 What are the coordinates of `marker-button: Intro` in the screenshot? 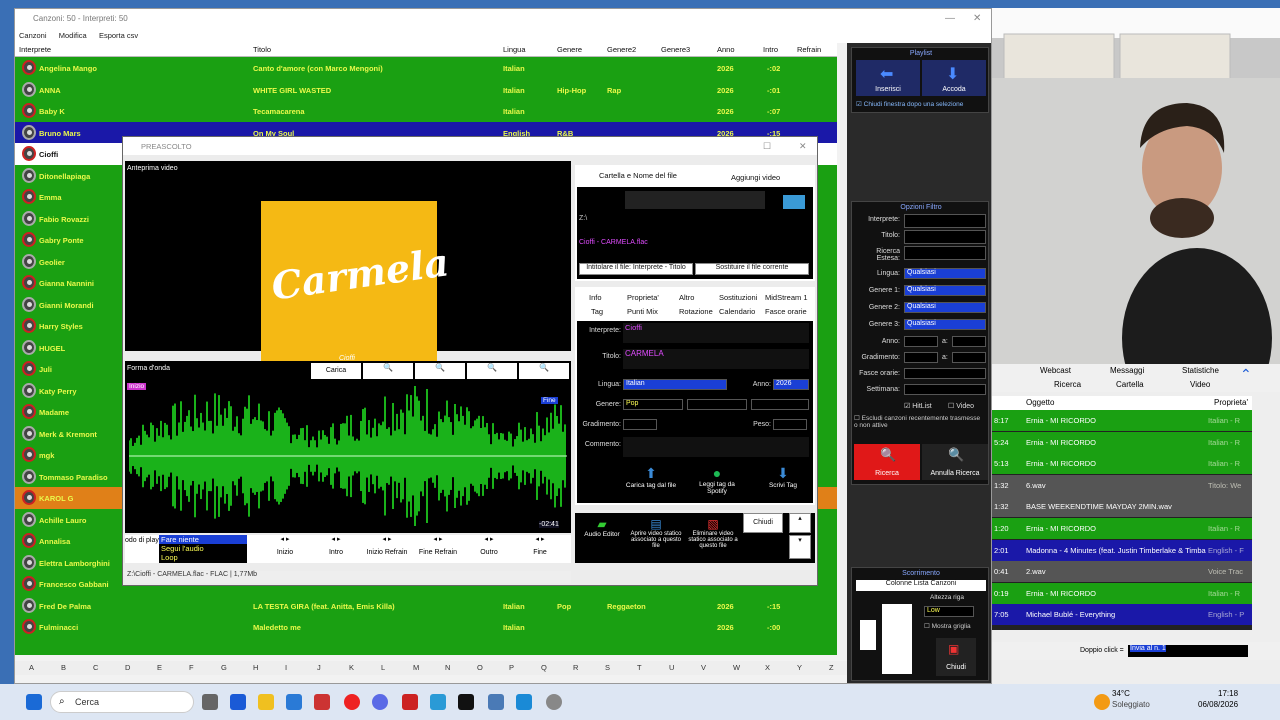 It's located at (336, 552).